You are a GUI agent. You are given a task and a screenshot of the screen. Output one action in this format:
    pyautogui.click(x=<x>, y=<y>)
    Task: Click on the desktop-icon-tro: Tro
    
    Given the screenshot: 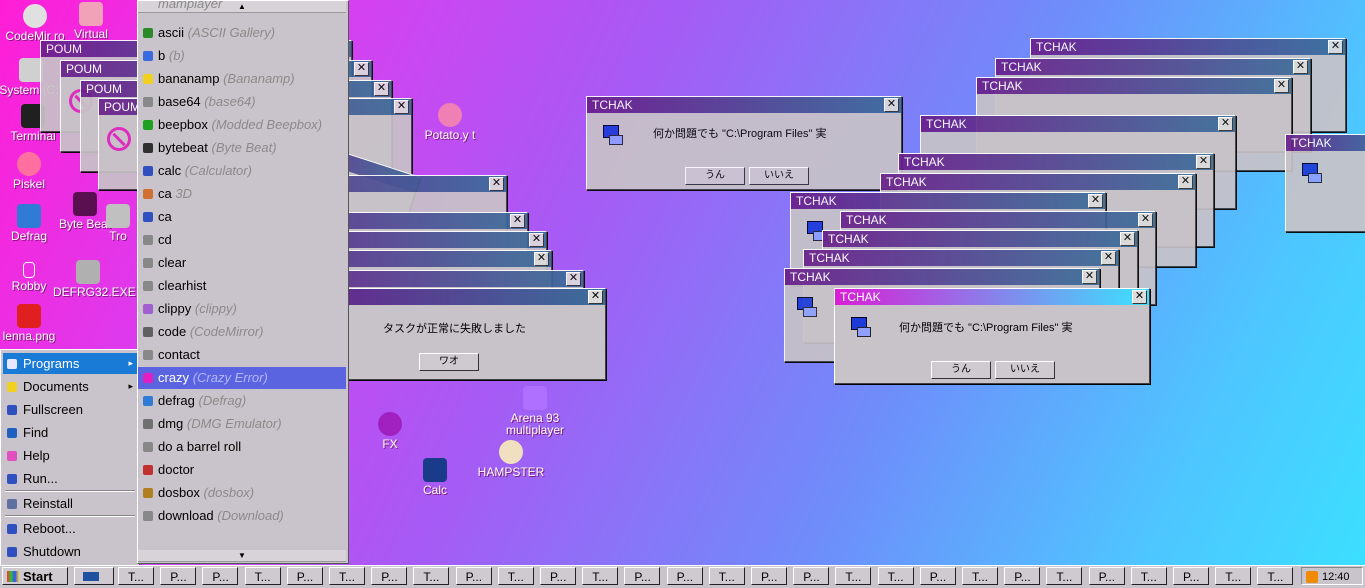 What is the action you would take?
    pyautogui.click(x=118, y=223)
    